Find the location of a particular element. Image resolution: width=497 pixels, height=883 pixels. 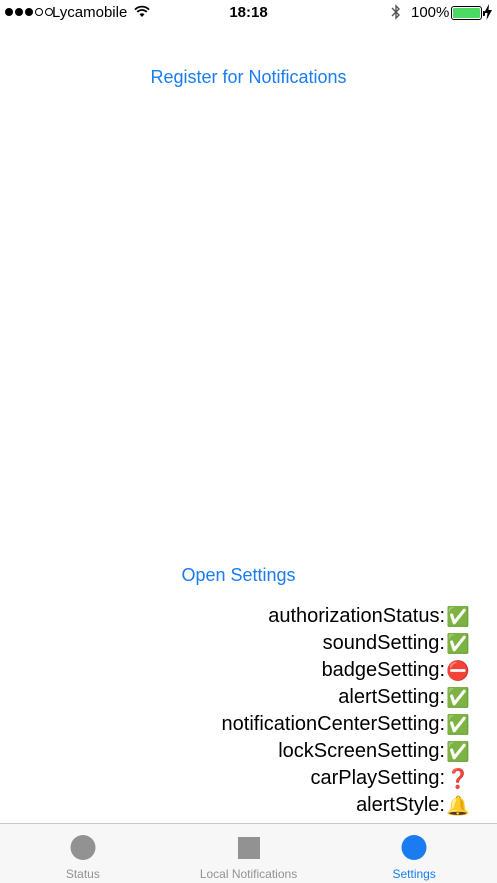

setting-row-carplay: carPlaySetting: ❓ is located at coordinates (346, 778).